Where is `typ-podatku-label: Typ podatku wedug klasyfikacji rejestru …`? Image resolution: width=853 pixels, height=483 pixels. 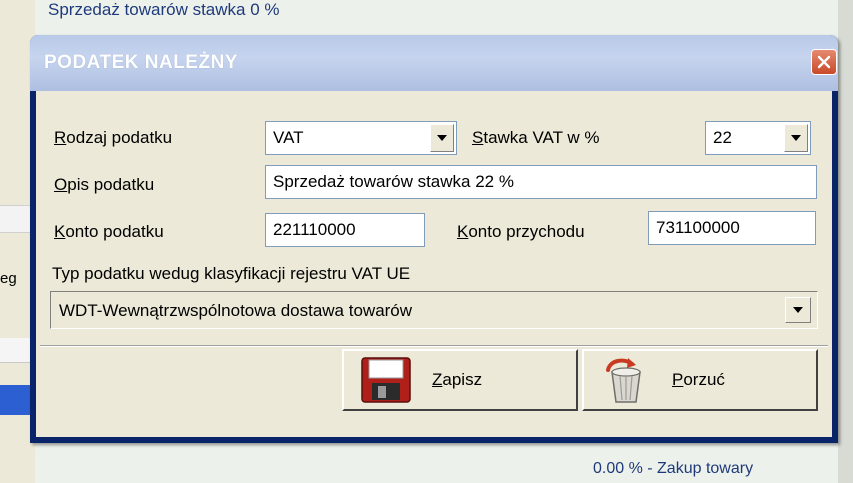
typ-podatku-label: Typ podatku wedug klasyfikacji rejestru … is located at coordinates (231, 273).